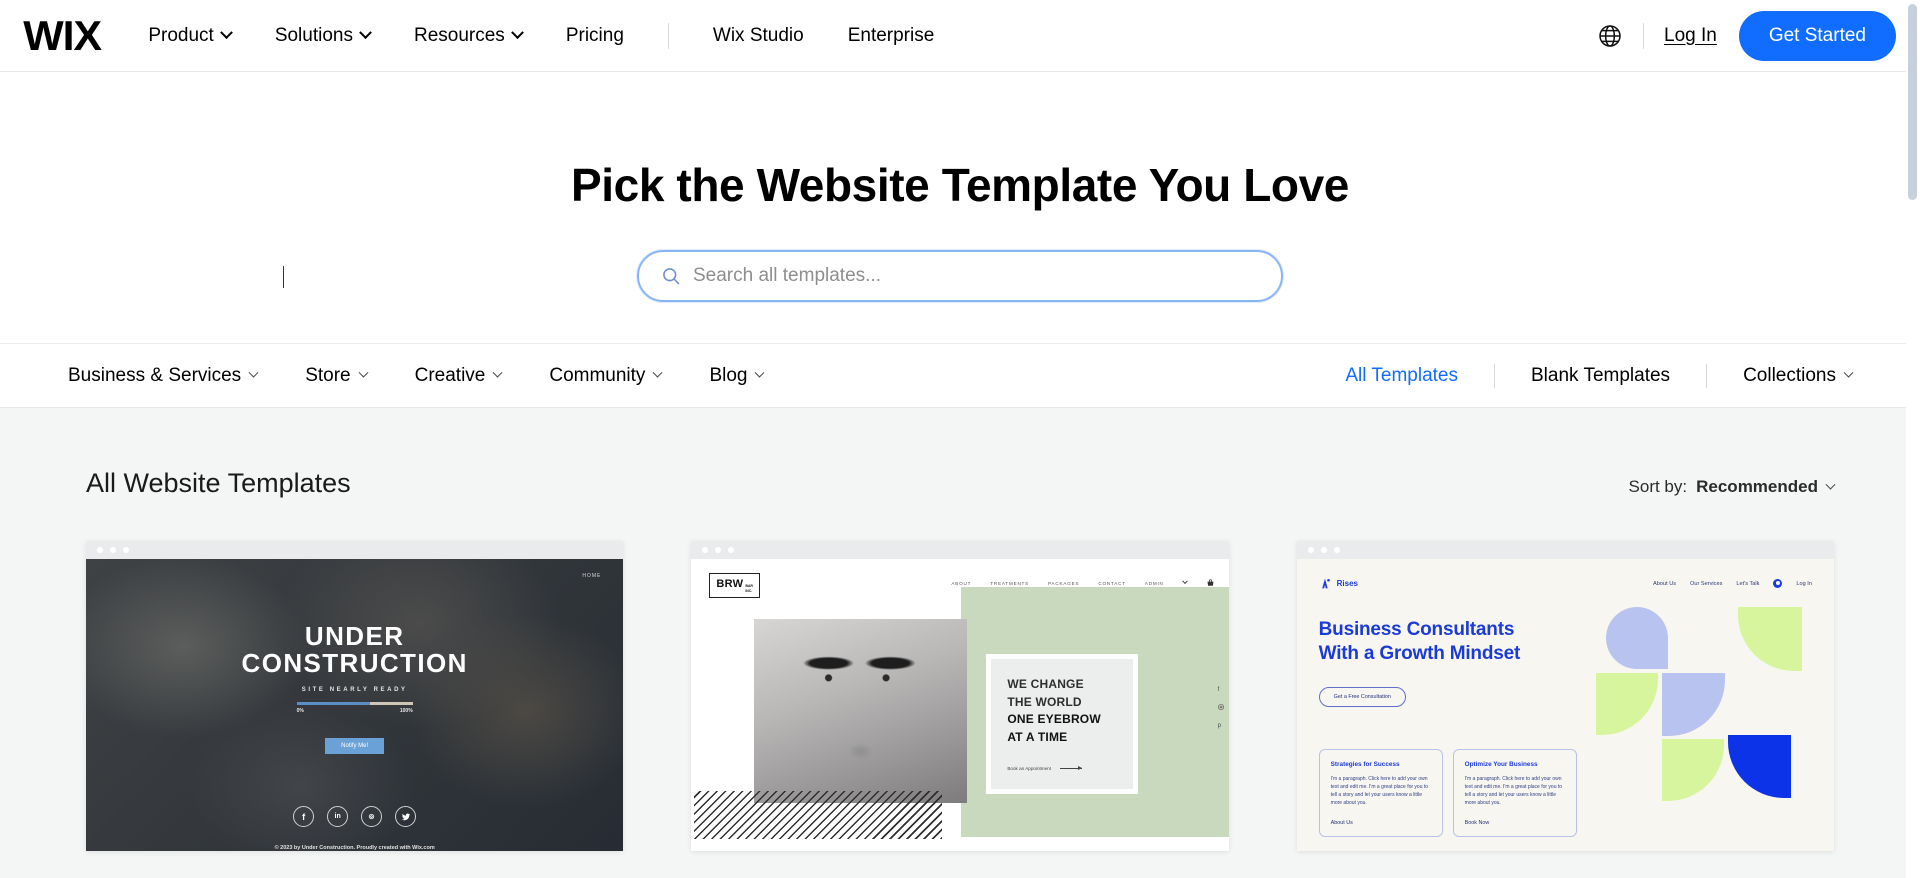  I want to click on preview-headline-line2: THE WORLD, so click(1044, 701).